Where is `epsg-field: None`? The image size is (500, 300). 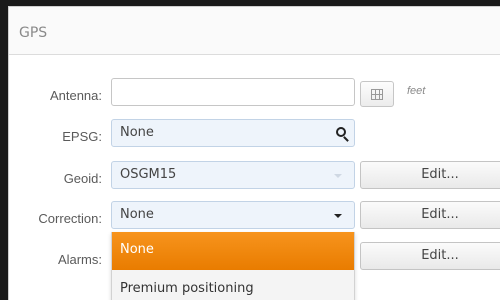 epsg-field: None is located at coordinates (233, 133).